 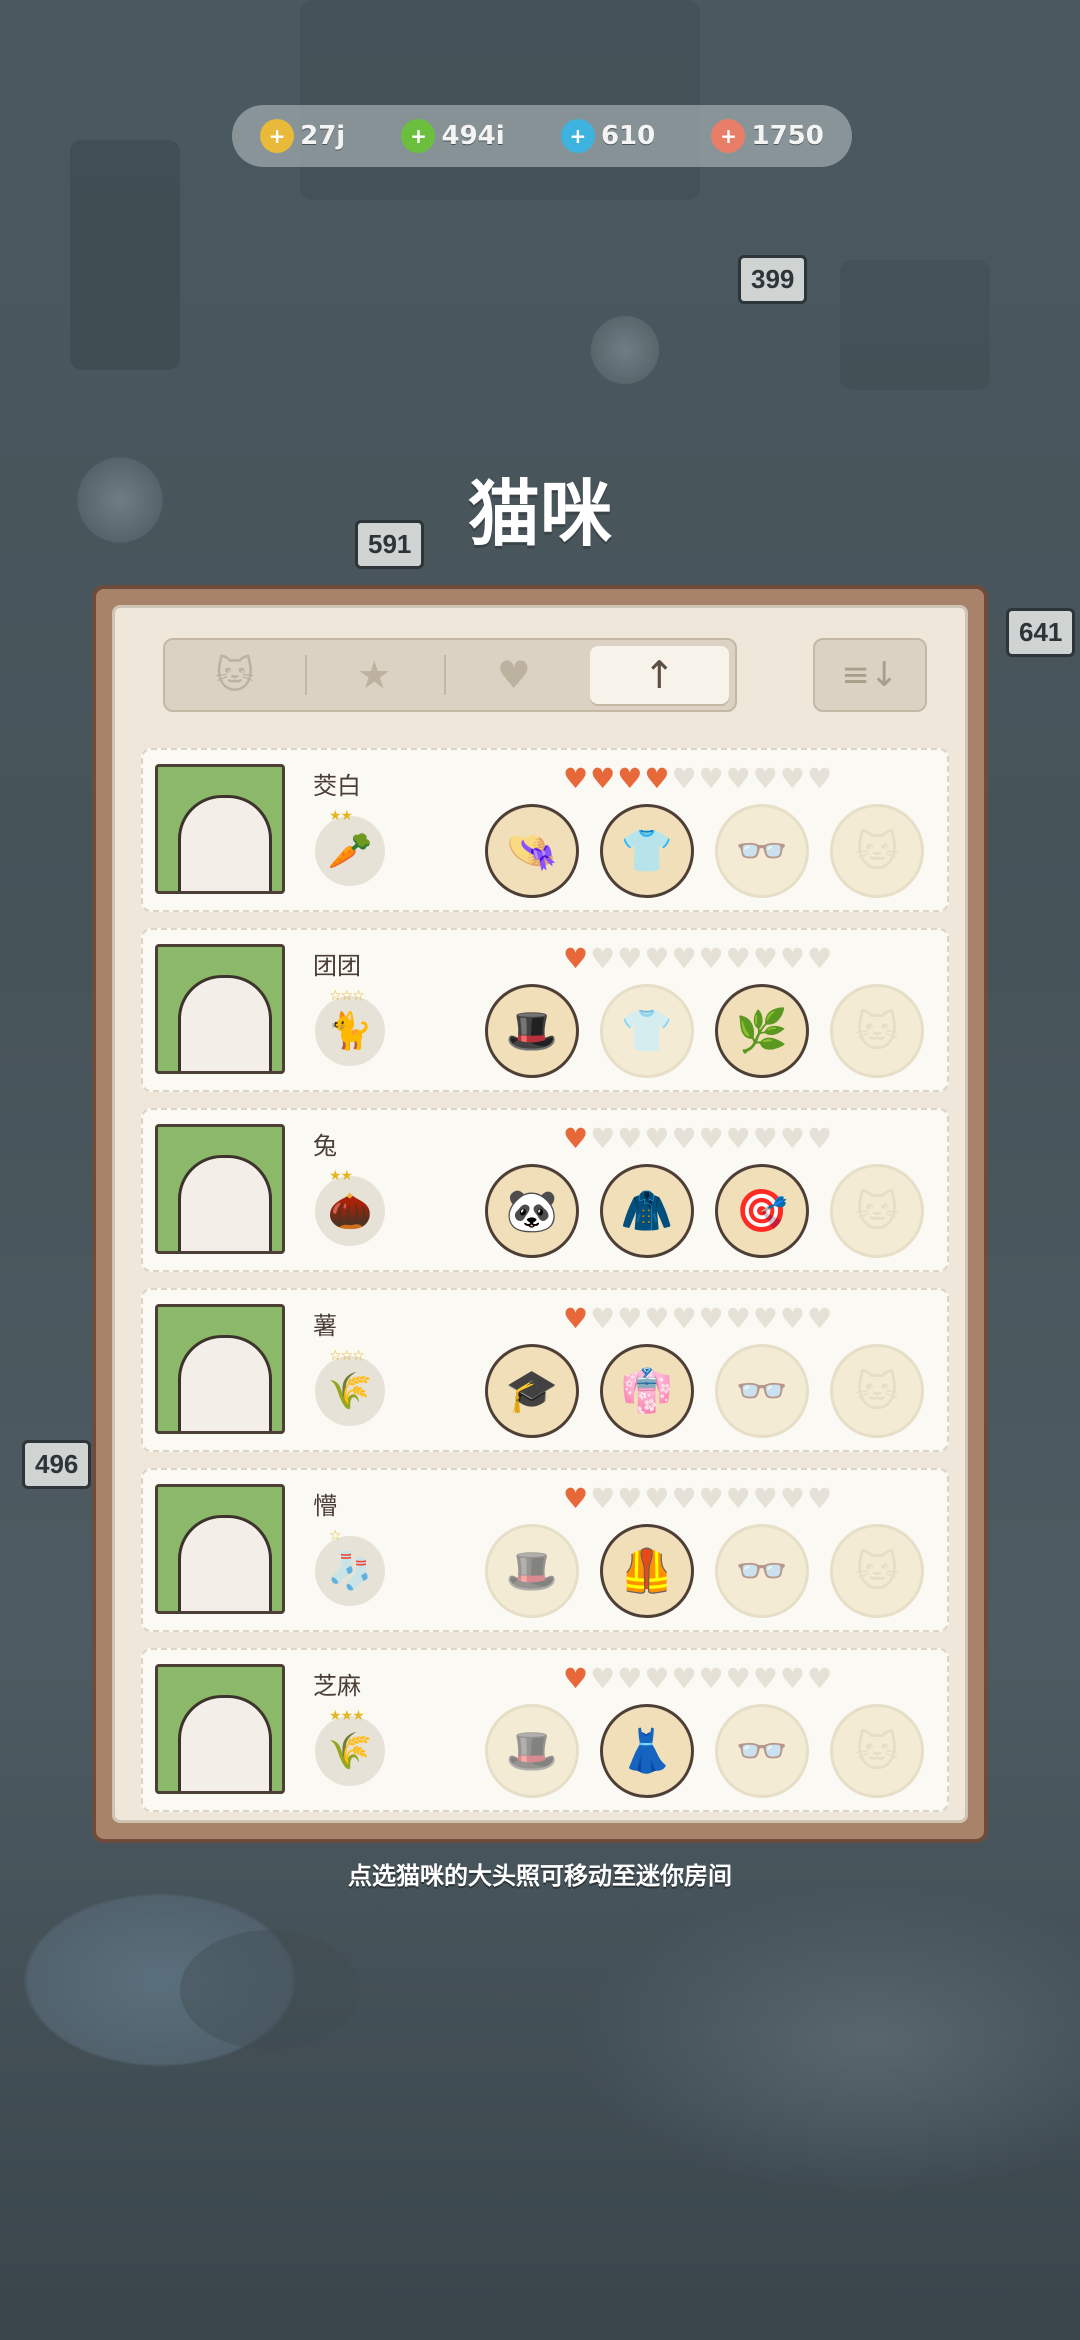 What do you see at coordinates (532, 1211) in the screenshot?
I see `outfit-slot: 🐼` at bounding box center [532, 1211].